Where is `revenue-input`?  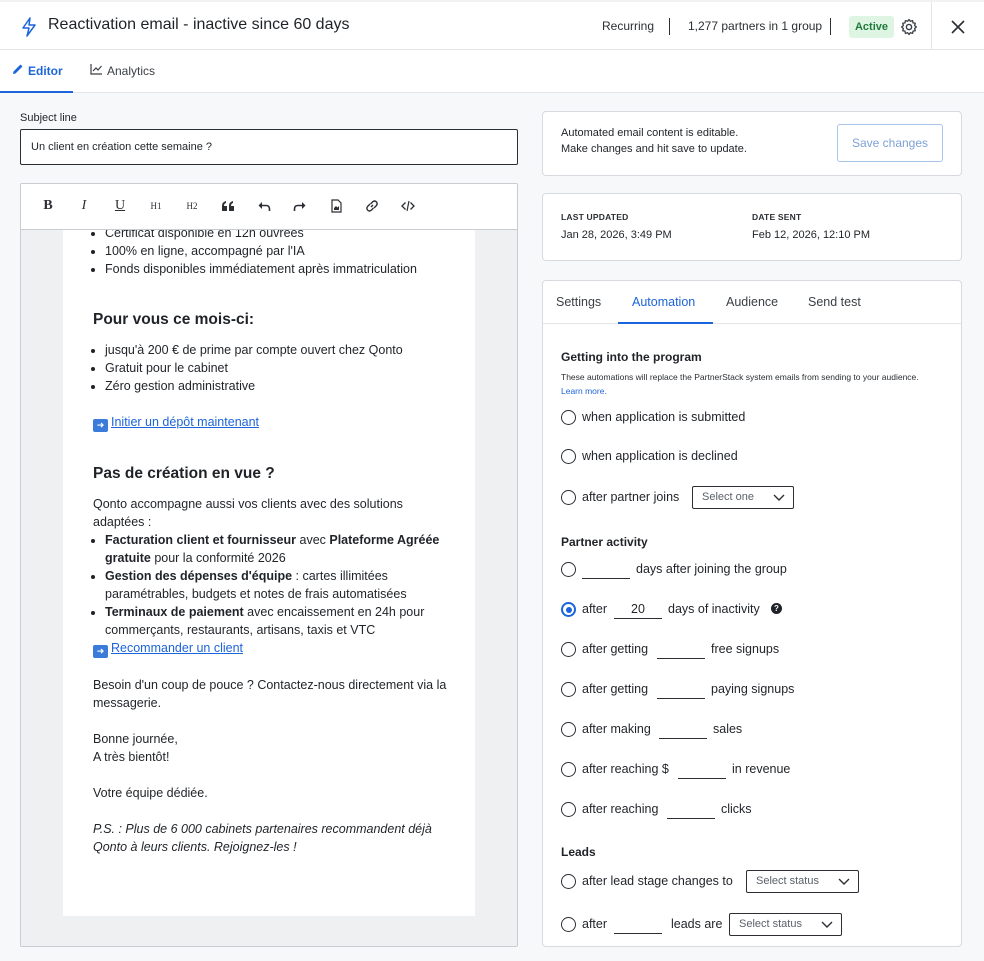 revenue-input is located at coordinates (702, 770).